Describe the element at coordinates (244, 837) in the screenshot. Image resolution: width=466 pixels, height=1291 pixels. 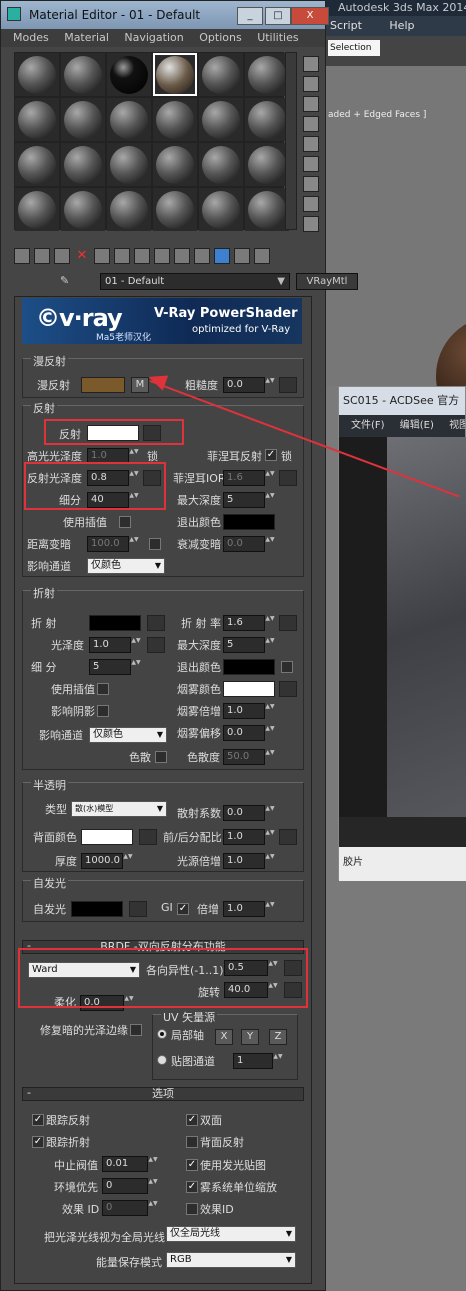
I see `fwd-bck-field: 1.0` at that location.